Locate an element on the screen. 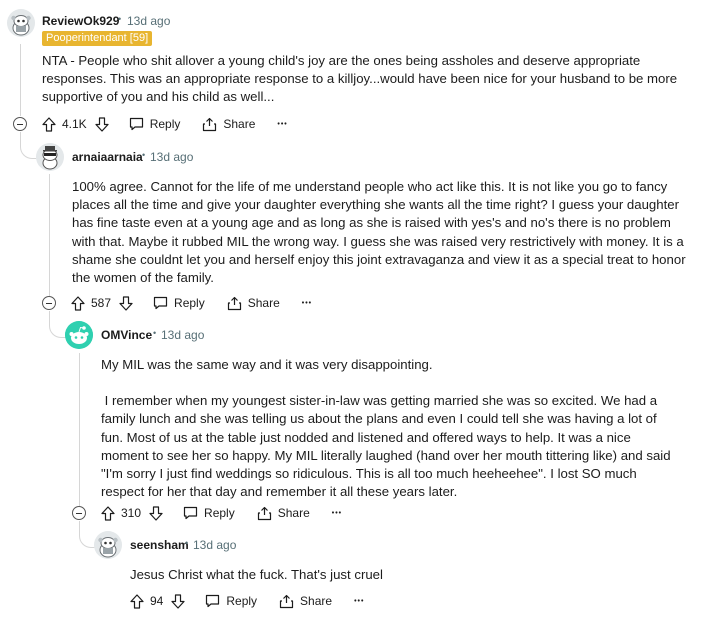 The image size is (702, 621). comment-actions: 94 Reply Share ••• is located at coordinates (247, 601).